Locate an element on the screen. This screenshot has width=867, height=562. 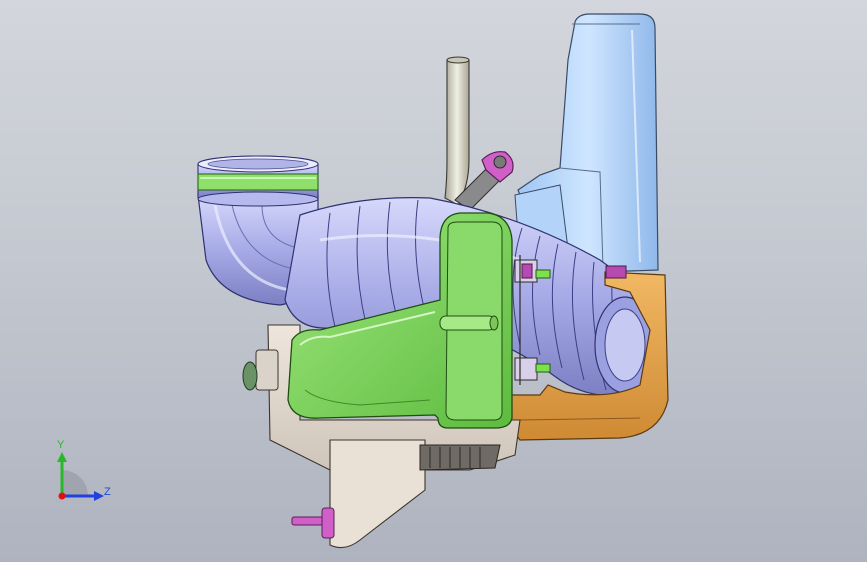
orientation-triad: Y Z is located at coordinates (83, 473).